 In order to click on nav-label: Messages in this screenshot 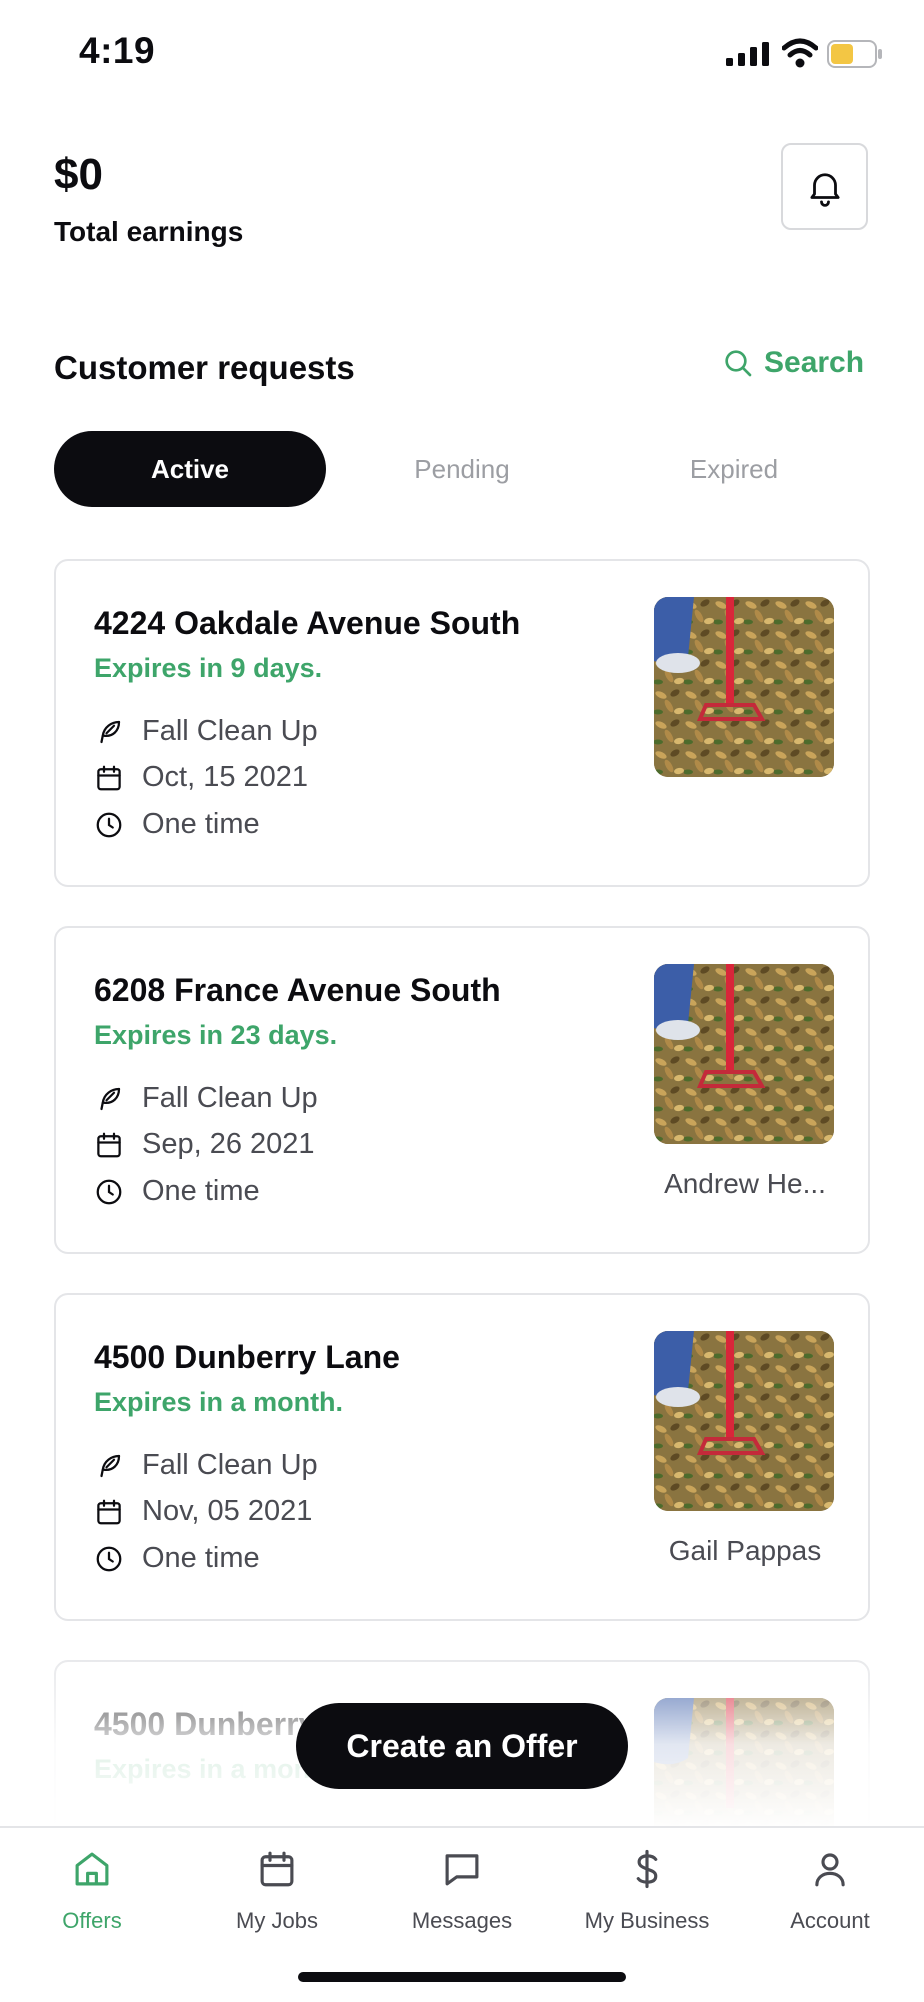, I will do `click(462, 1920)`.